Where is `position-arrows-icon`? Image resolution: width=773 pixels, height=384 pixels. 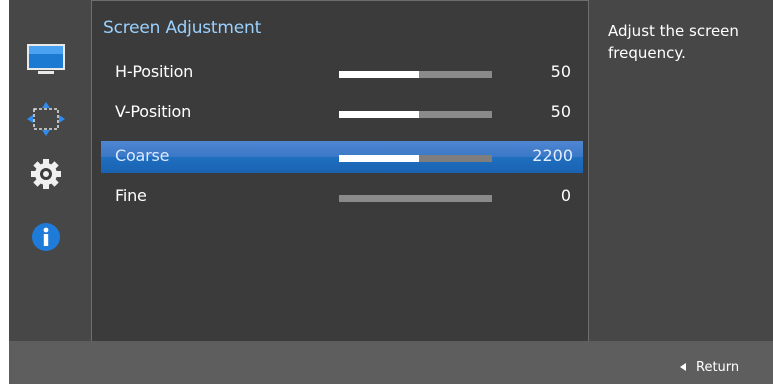 position-arrows-icon is located at coordinates (46, 119).